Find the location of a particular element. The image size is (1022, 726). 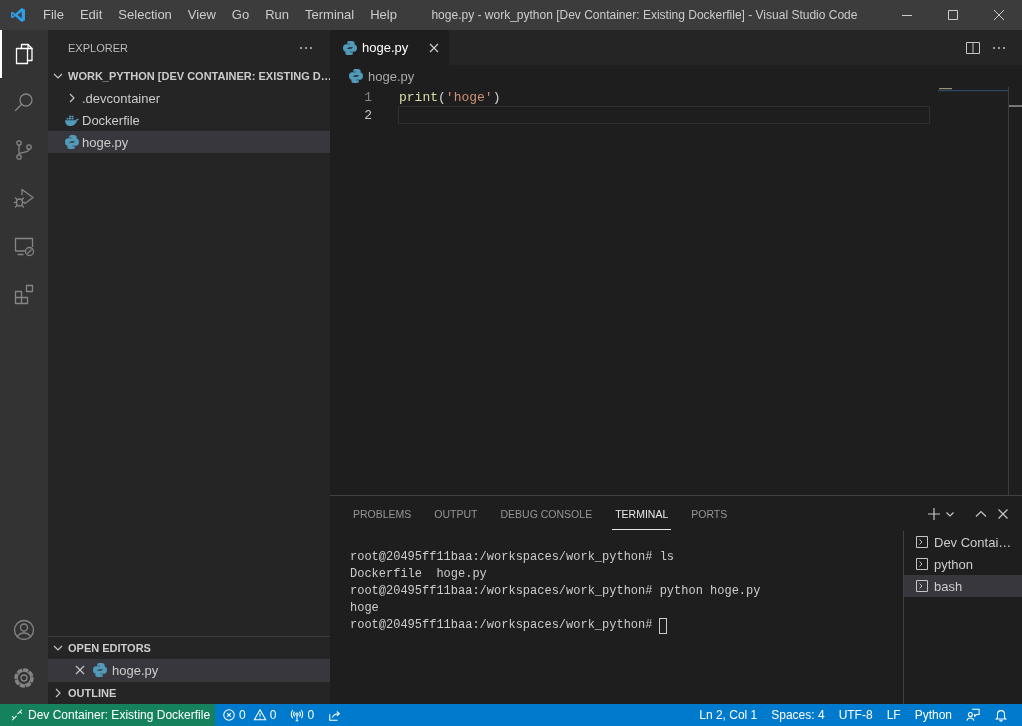

panel-tab: DEBUG CONSOLE is located at coordinates (546, 513).